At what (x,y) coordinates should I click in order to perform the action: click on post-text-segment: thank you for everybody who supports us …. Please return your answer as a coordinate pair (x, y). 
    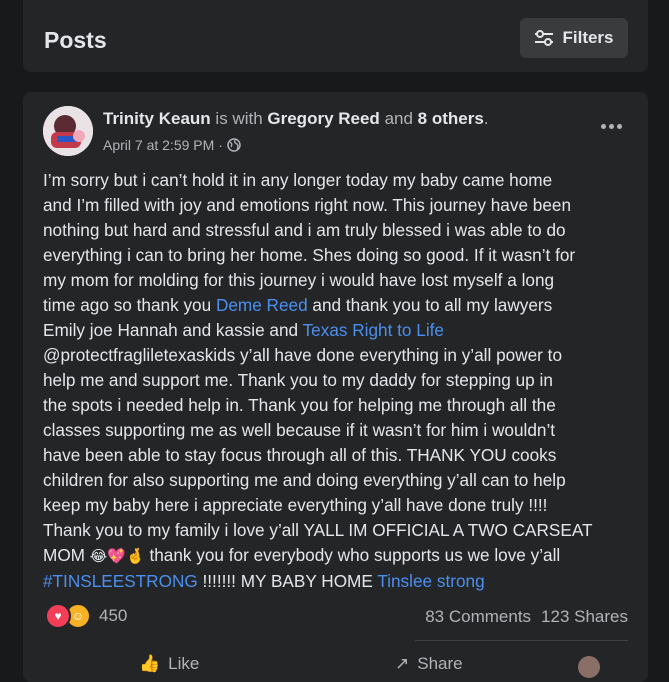
    Looking at the image, I should click on (352, 555).